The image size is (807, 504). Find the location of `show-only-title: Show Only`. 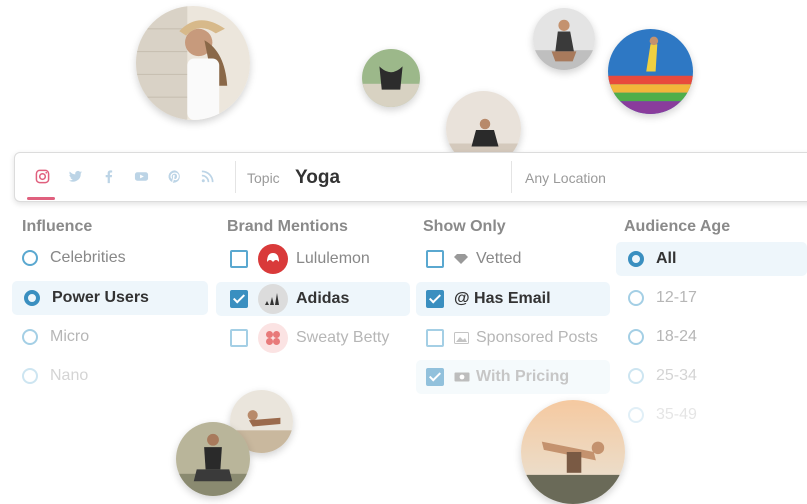

show-only-title: Show Only is located at coordinates (464, 226).